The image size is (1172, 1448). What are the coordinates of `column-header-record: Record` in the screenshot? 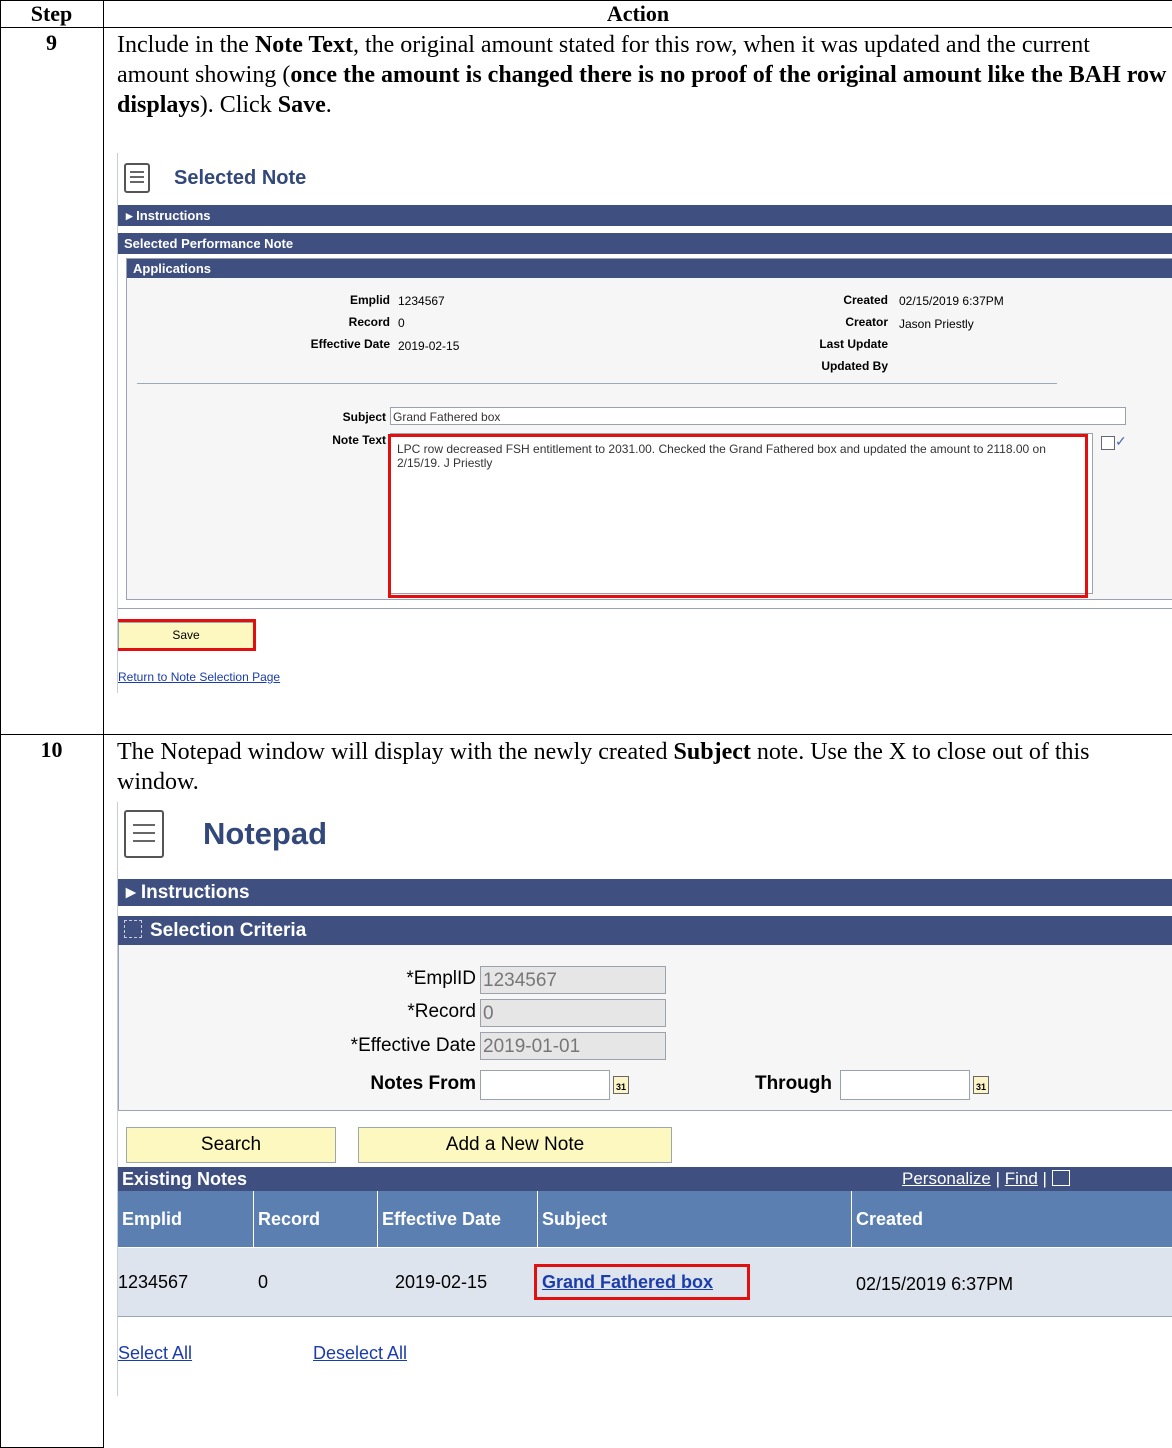 It's located at (316, 1219).